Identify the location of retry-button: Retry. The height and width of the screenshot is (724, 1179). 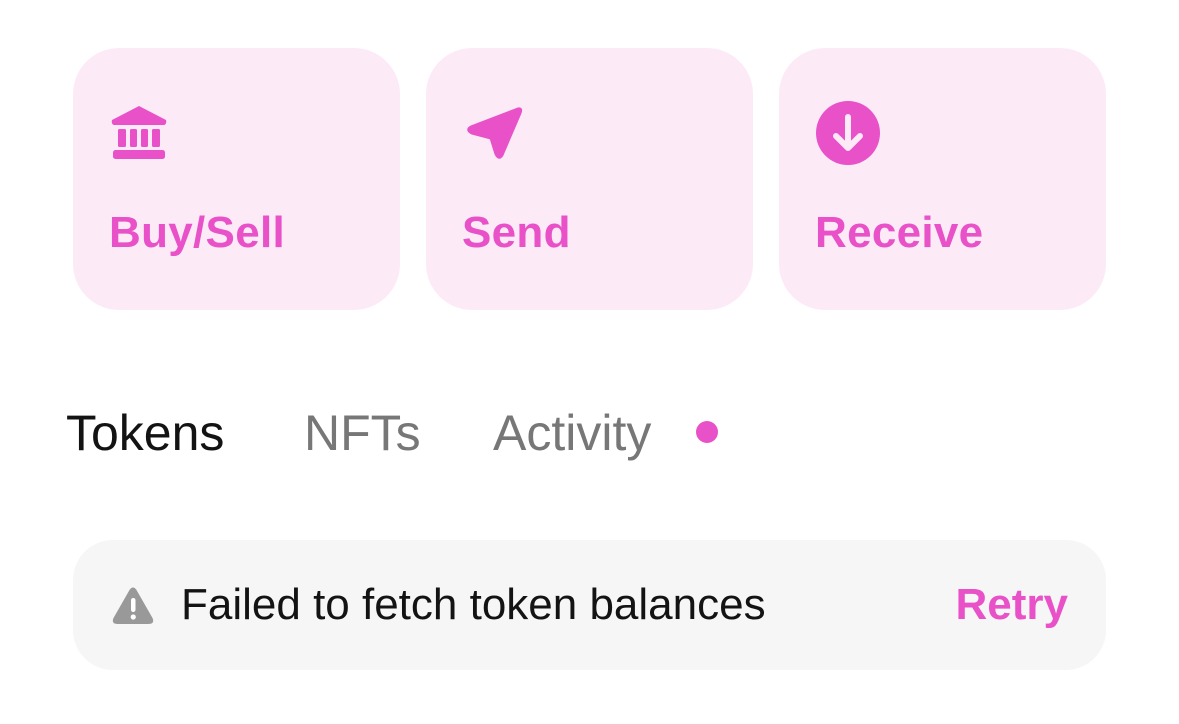
(1012, 605).